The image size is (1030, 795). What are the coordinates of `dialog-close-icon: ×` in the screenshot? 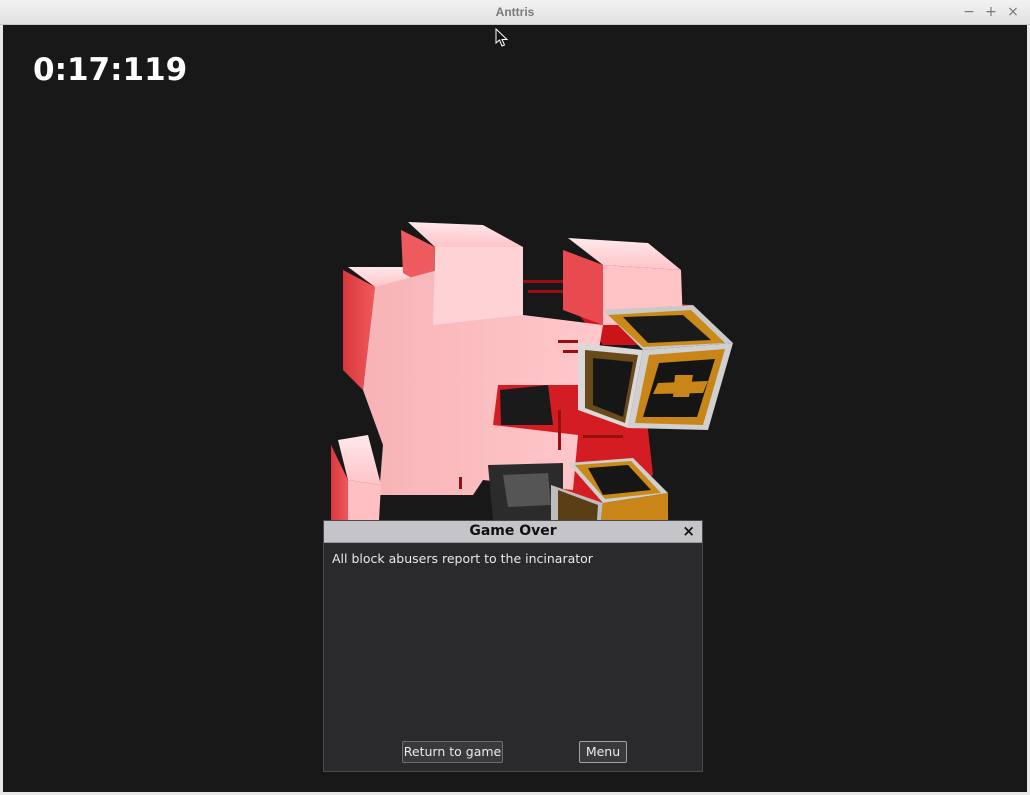 It's located at (688, 531).